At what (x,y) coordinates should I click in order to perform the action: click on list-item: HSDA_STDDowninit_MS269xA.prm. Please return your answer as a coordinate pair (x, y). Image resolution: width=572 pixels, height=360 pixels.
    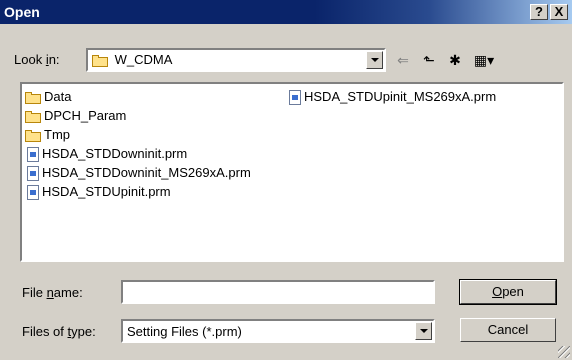
    Looking at the image, I should click on (139, 173).